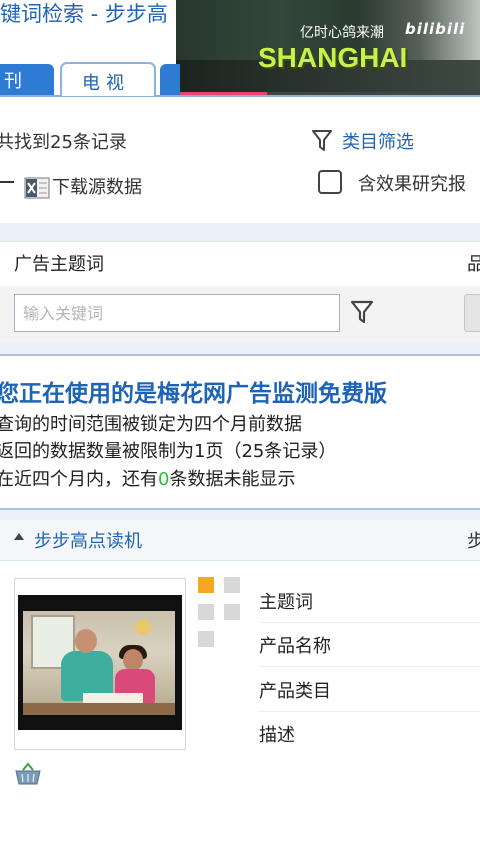 The height and width of the screenshot is (852, 480). Describe the element at coordinates (412, 184) in the screenshot. I see `effect-report-label: 含效果研究报` at that location.